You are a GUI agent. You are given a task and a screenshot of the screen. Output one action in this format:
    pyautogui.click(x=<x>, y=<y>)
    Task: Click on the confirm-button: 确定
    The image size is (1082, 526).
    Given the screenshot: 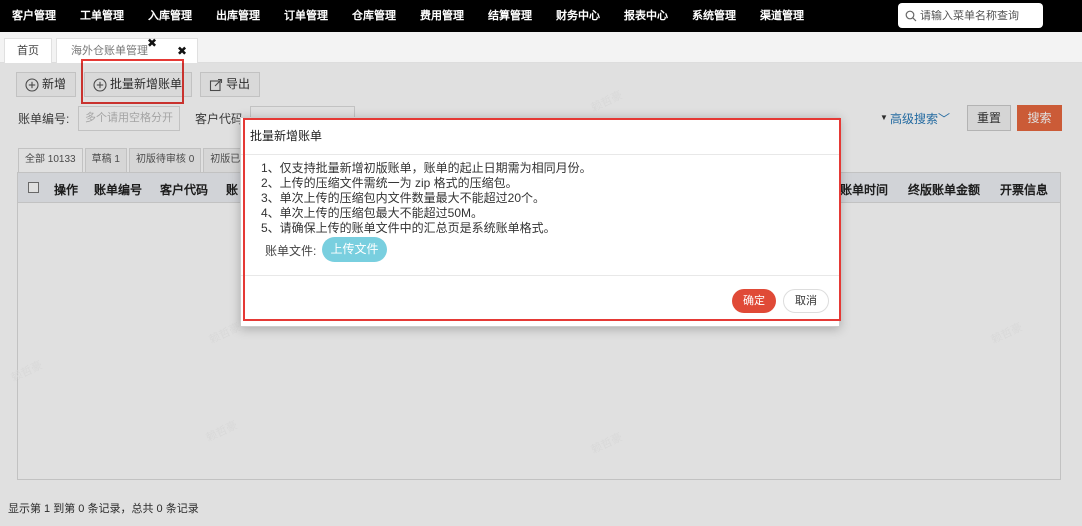 What is the action you would take?
    pyautogui.click(x=754, y=301)
    